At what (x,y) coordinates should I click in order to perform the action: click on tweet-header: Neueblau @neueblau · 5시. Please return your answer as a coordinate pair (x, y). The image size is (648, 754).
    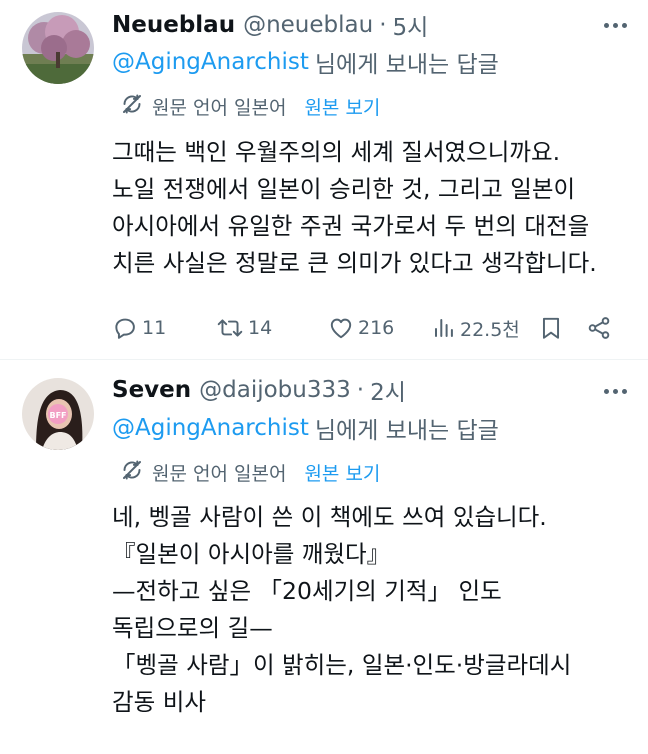
    Looking at the image, I should click on (270, 25).